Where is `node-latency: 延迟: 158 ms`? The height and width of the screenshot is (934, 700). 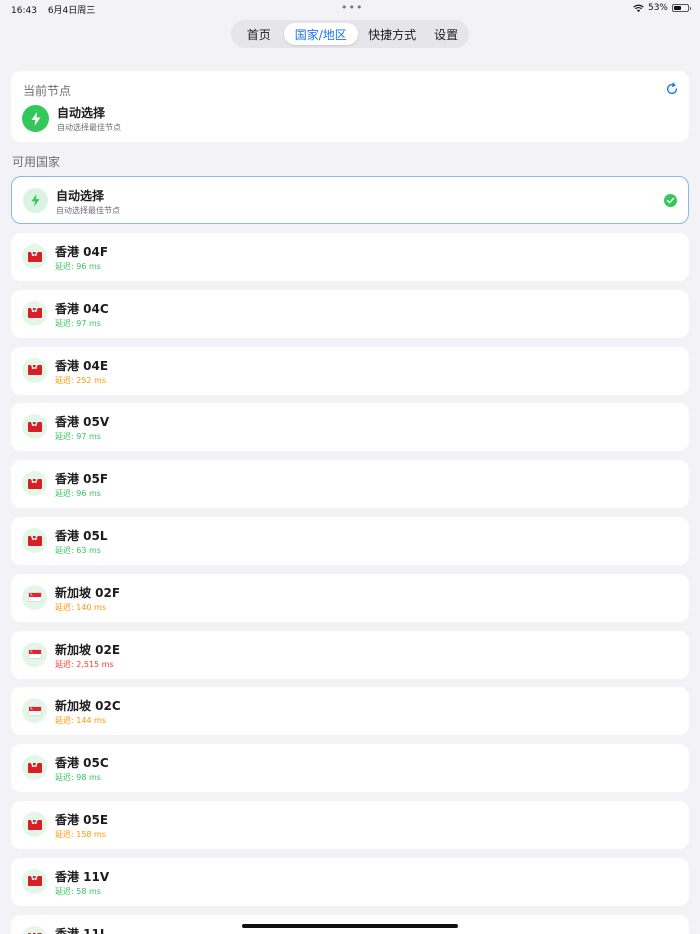 node-latency: 延迟: 158 ms is located at coordinates (81, 834).